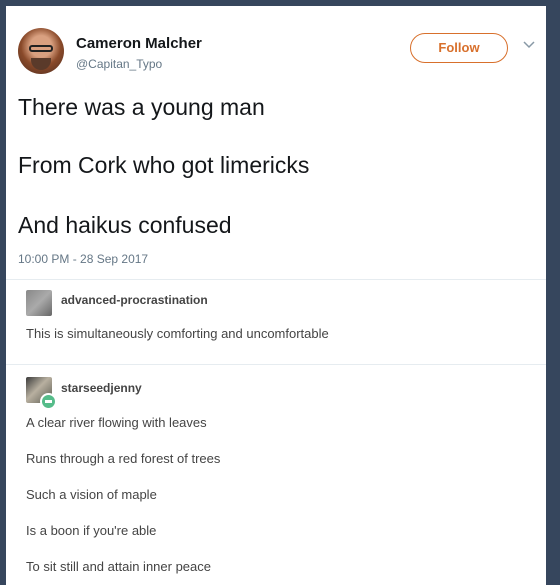 This screenshot has height=585, width=560. I want to click on tweet-text-line: There was a young man, so click(141, 107).